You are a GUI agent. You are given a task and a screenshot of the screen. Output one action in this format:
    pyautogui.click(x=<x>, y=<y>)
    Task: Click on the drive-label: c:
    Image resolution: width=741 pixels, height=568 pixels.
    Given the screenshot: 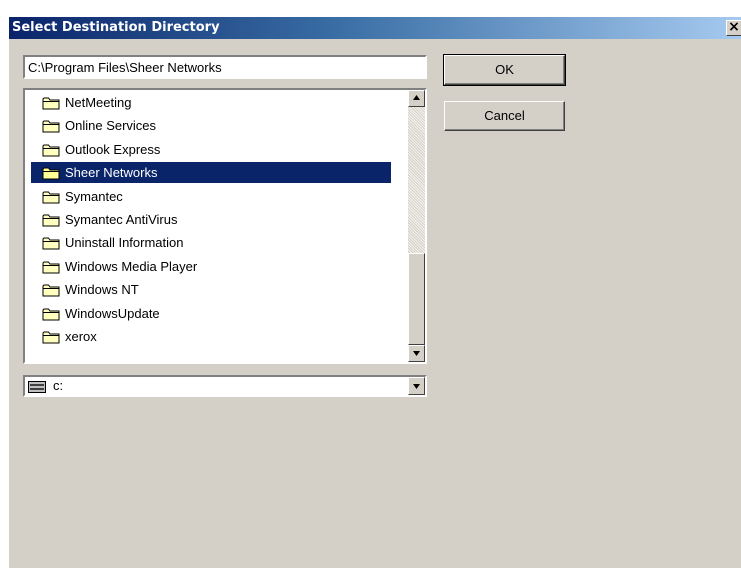 What is the action you would take?
    pyautogui.click(x=58, y=385)
    